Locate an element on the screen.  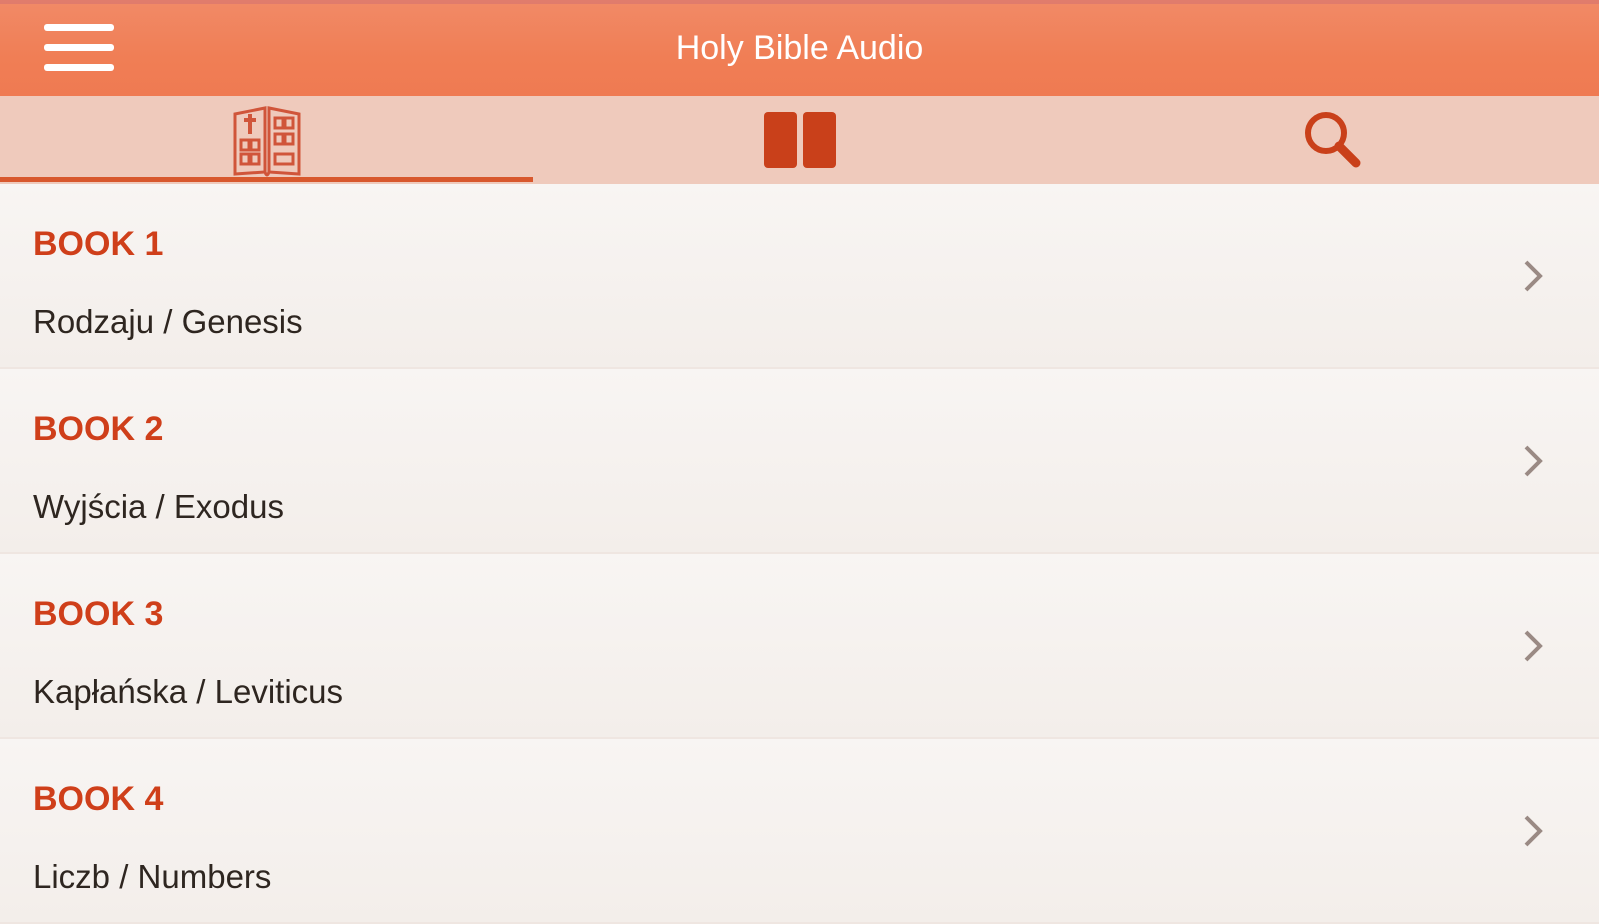
book-name: Kapłańska / Leviticus is located at coordinates (188, 691).